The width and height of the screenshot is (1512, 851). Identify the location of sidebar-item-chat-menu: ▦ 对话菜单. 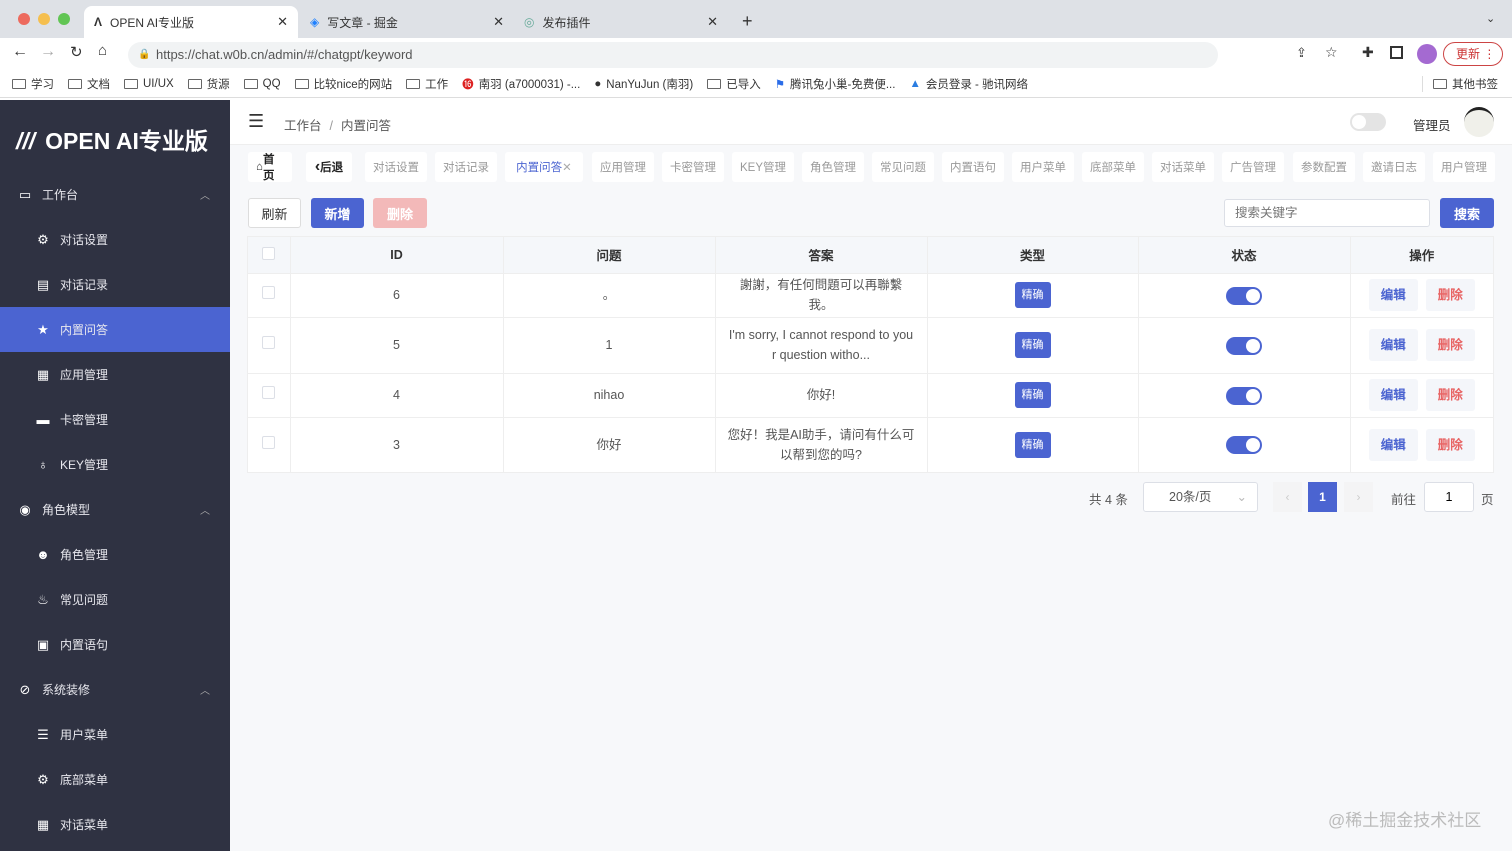
(115, 824).